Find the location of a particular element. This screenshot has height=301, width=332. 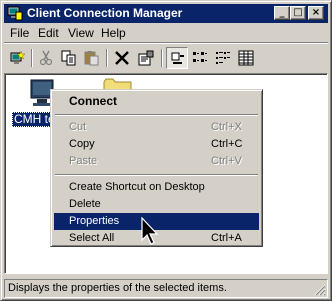

menu-item-shortcut: Ctrl+V is located at coordinates (226, 161).